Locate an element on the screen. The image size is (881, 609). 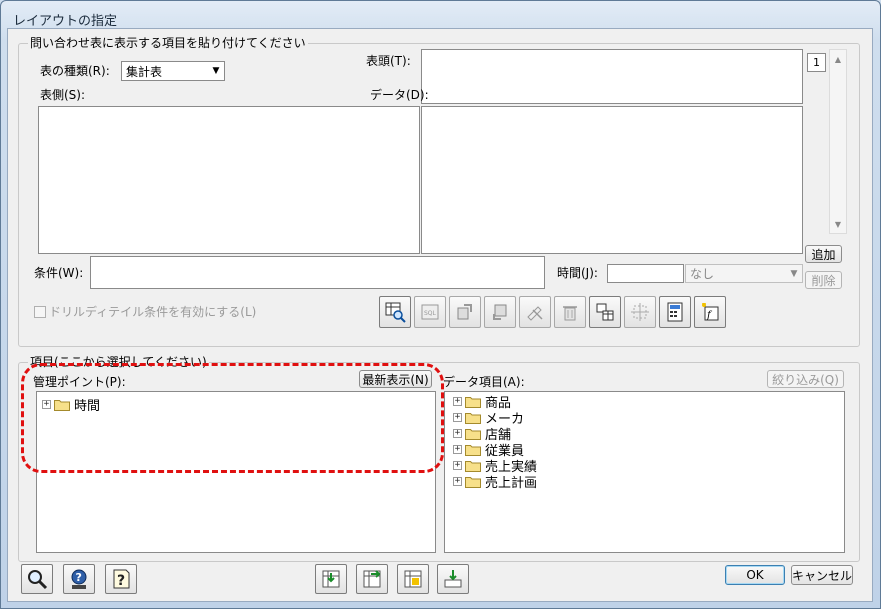
management-label: 管理ポイント(P): is located at coordinates (79, 382).